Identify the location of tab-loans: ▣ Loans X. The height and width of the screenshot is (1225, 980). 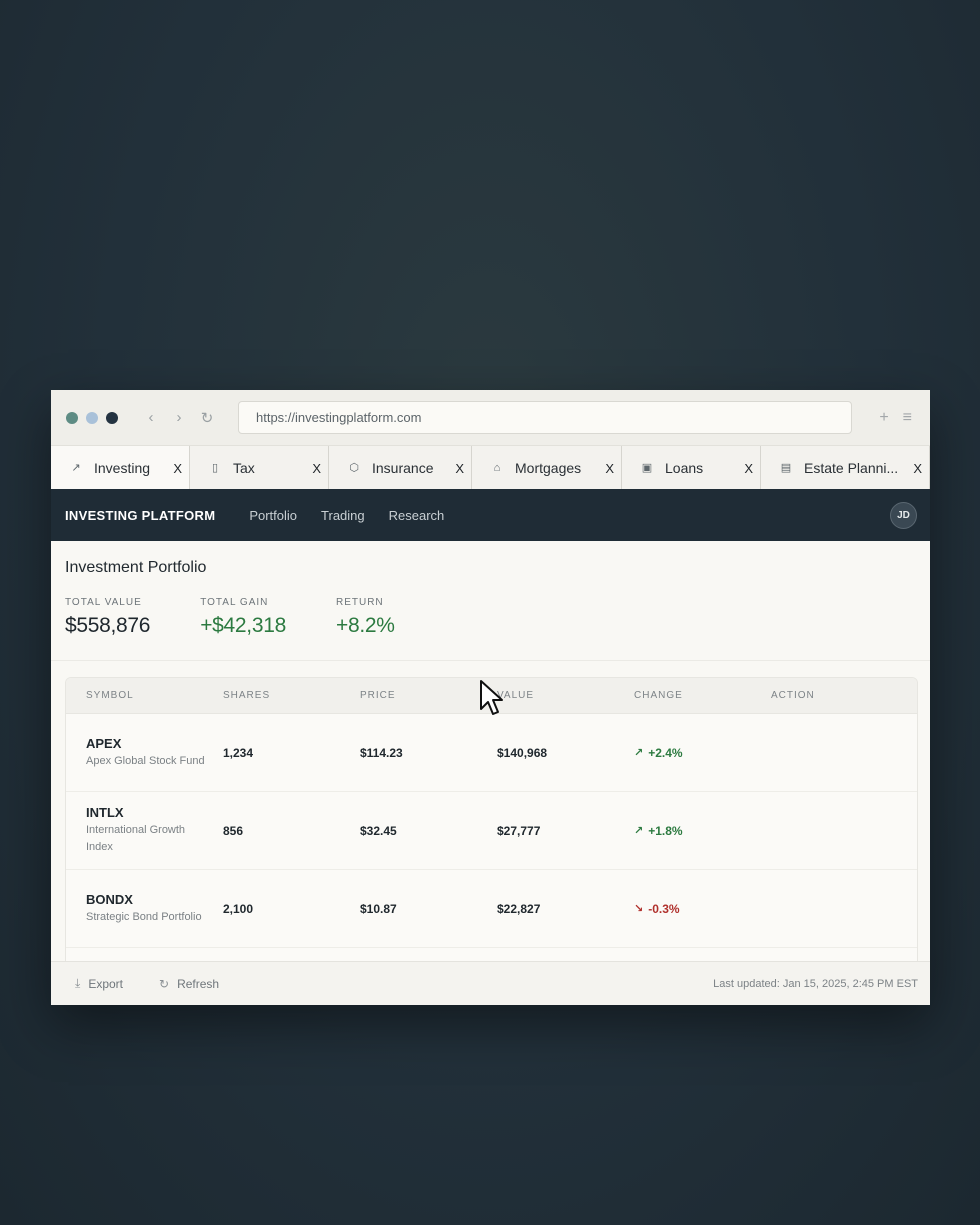
(691, 467).